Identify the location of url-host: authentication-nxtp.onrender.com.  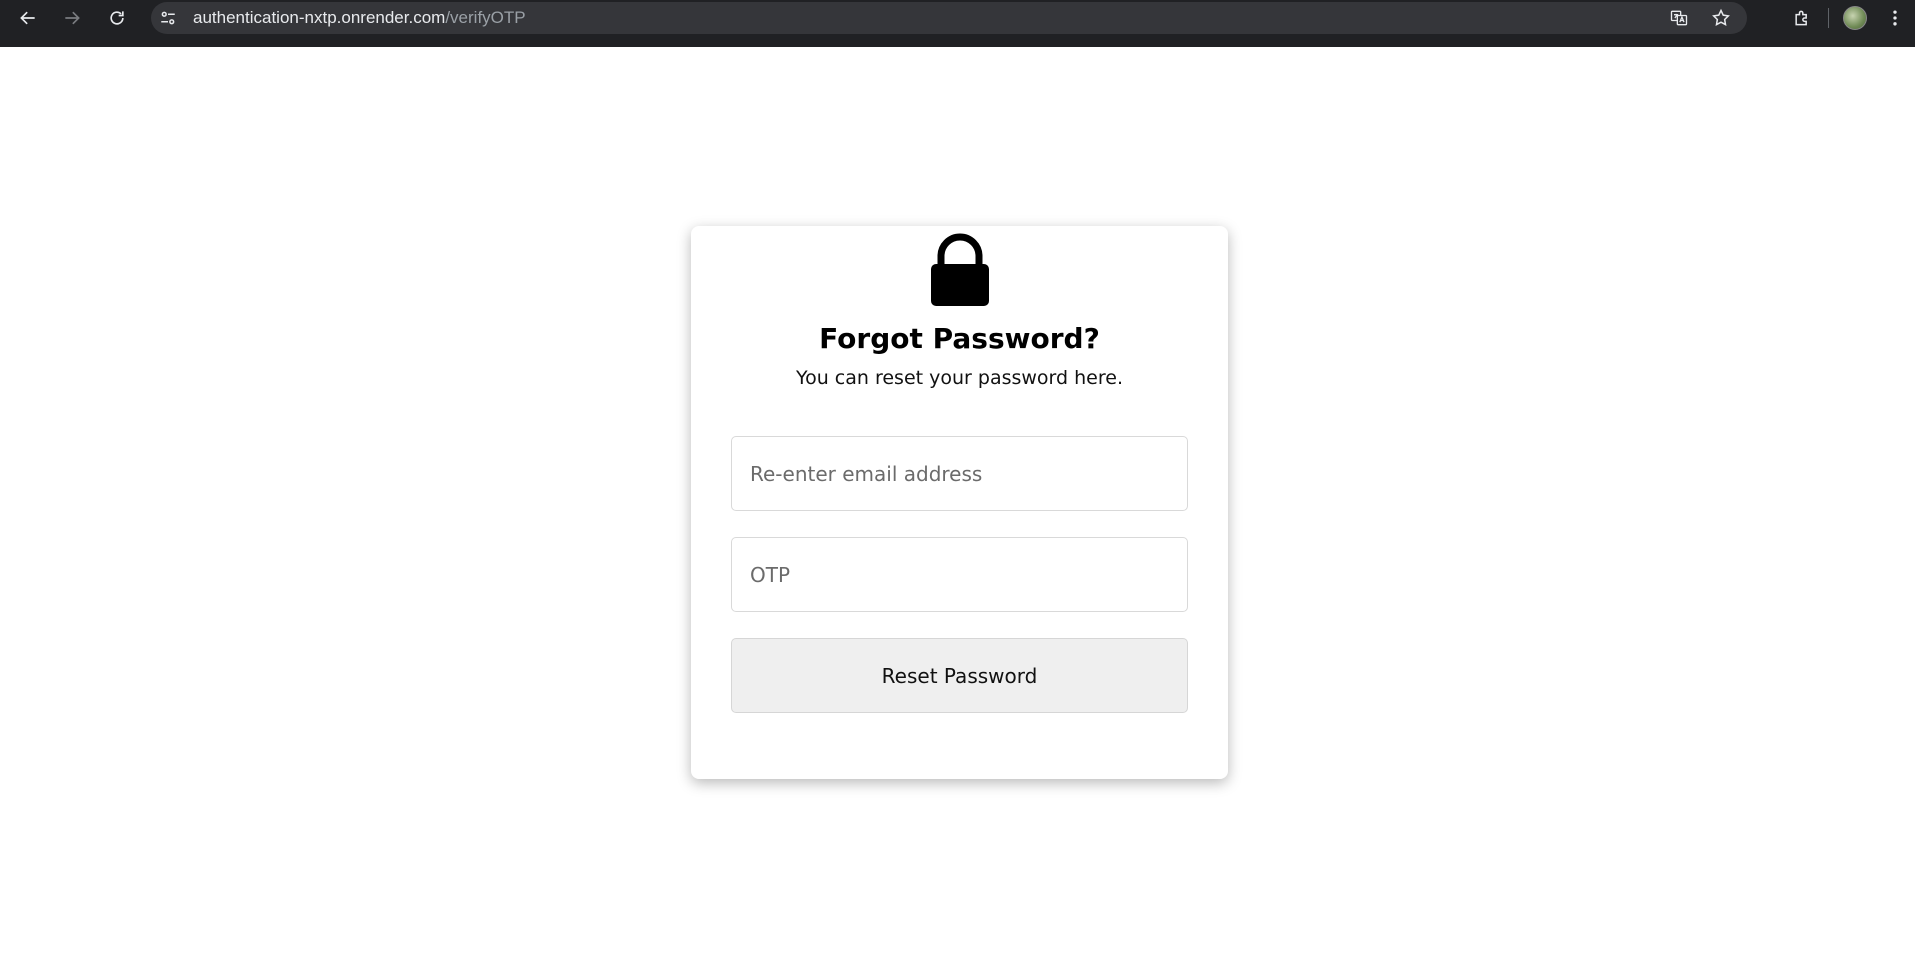
(319, 17).